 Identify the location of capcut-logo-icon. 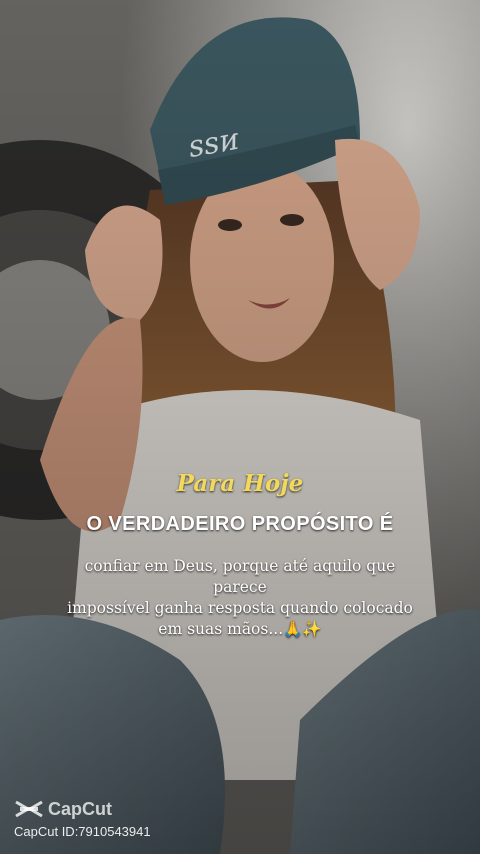
(29, 809).